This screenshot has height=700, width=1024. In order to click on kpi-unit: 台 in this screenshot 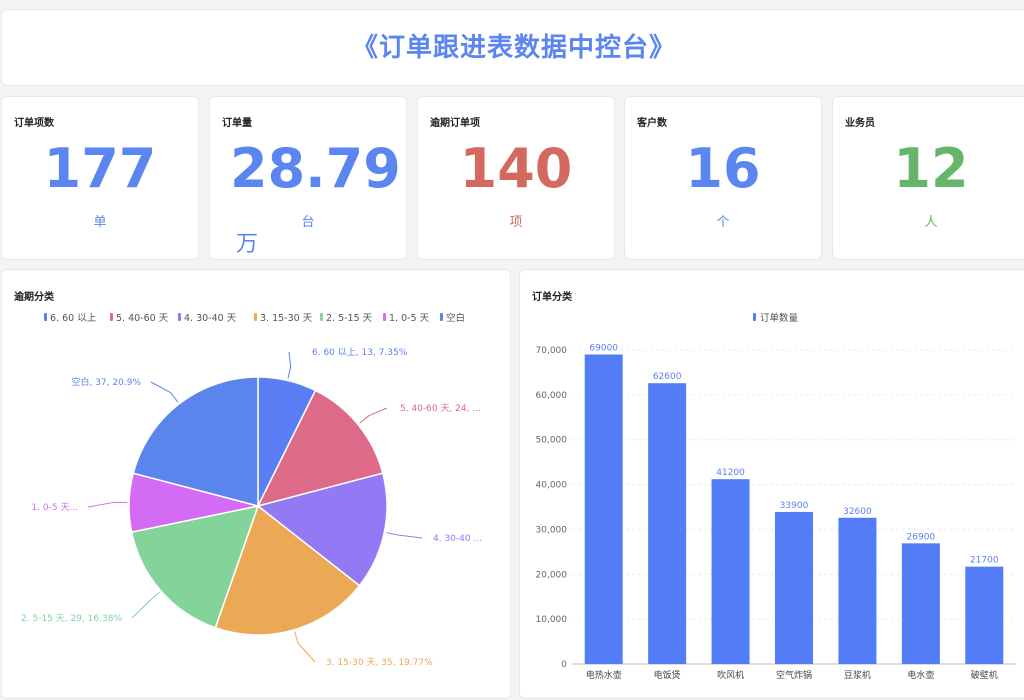, I will do `click(308, 222)`.